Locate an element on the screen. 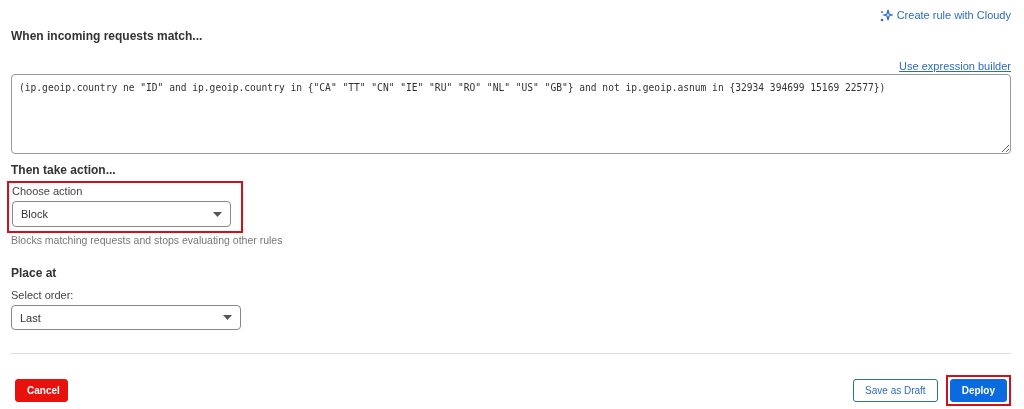  action-select: Block is located at coordinates (121, 214).